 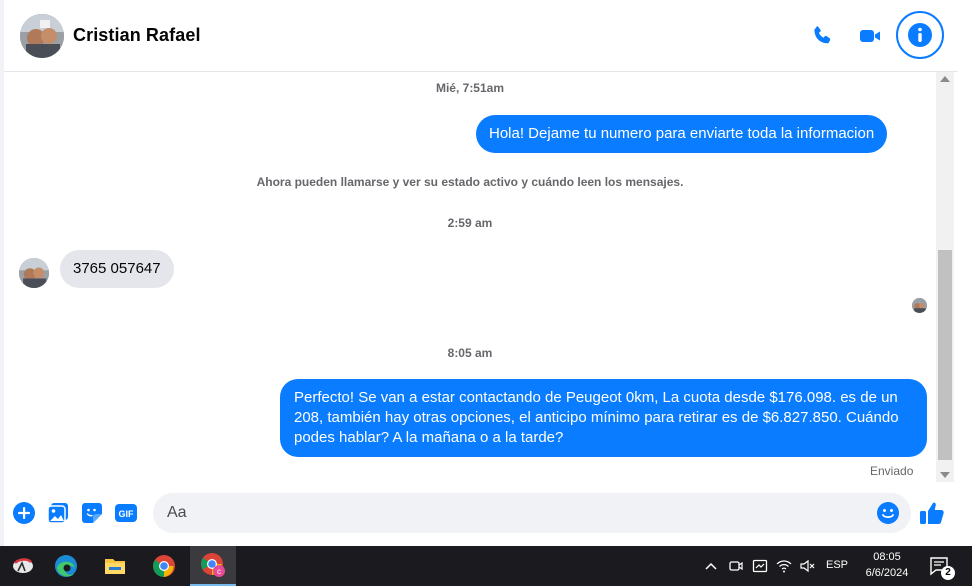 I want to click on attach-photo-button, so click(x=58, y=513).